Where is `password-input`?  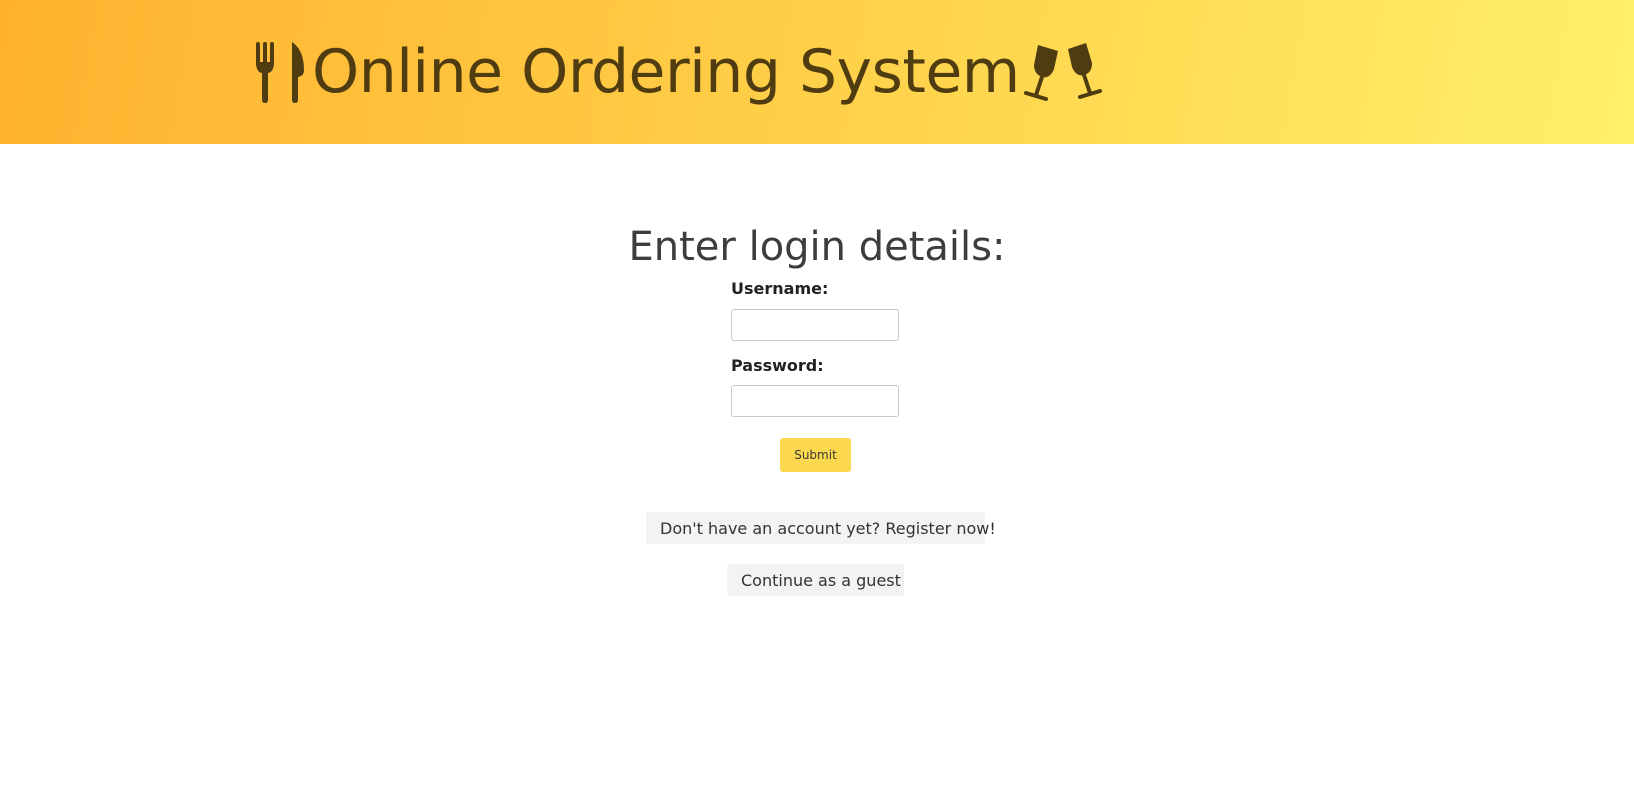
password-input is located at coordinates (815, 401).